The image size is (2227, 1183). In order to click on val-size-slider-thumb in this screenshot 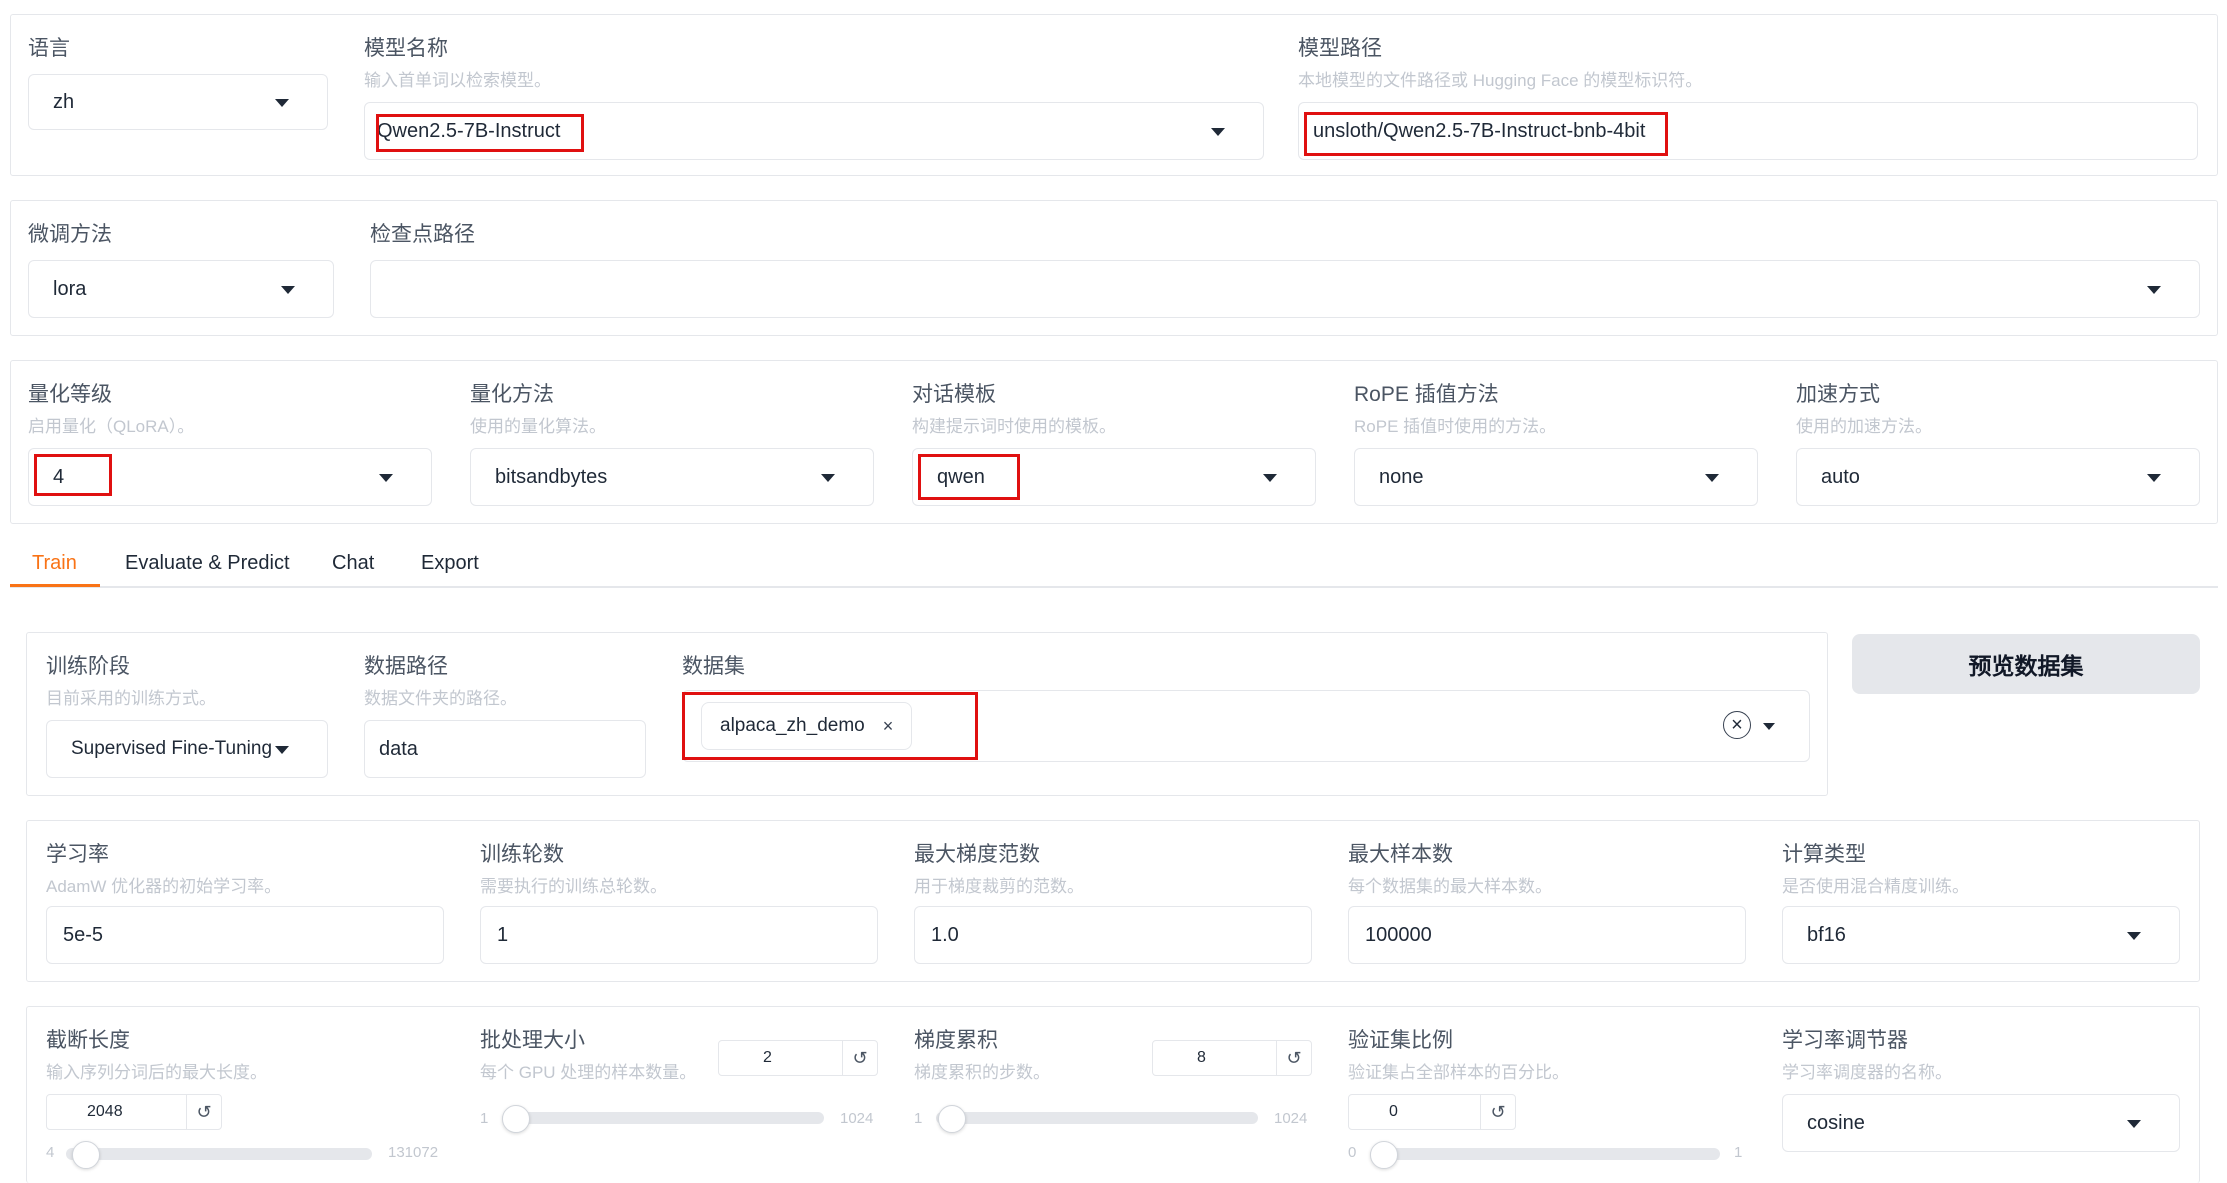, I will do `click(1384, 1155)`.